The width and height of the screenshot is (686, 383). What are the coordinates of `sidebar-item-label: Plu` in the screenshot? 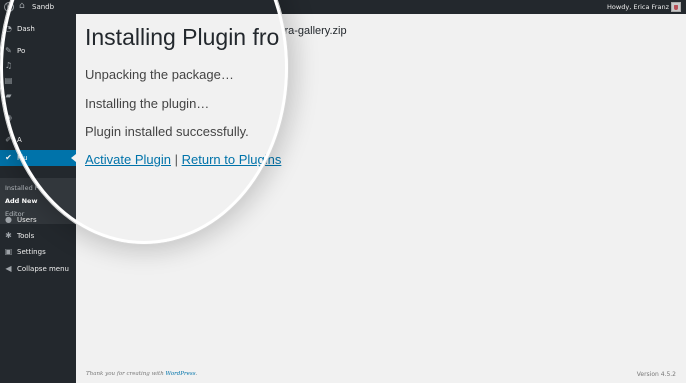 It's located at (22, 158).